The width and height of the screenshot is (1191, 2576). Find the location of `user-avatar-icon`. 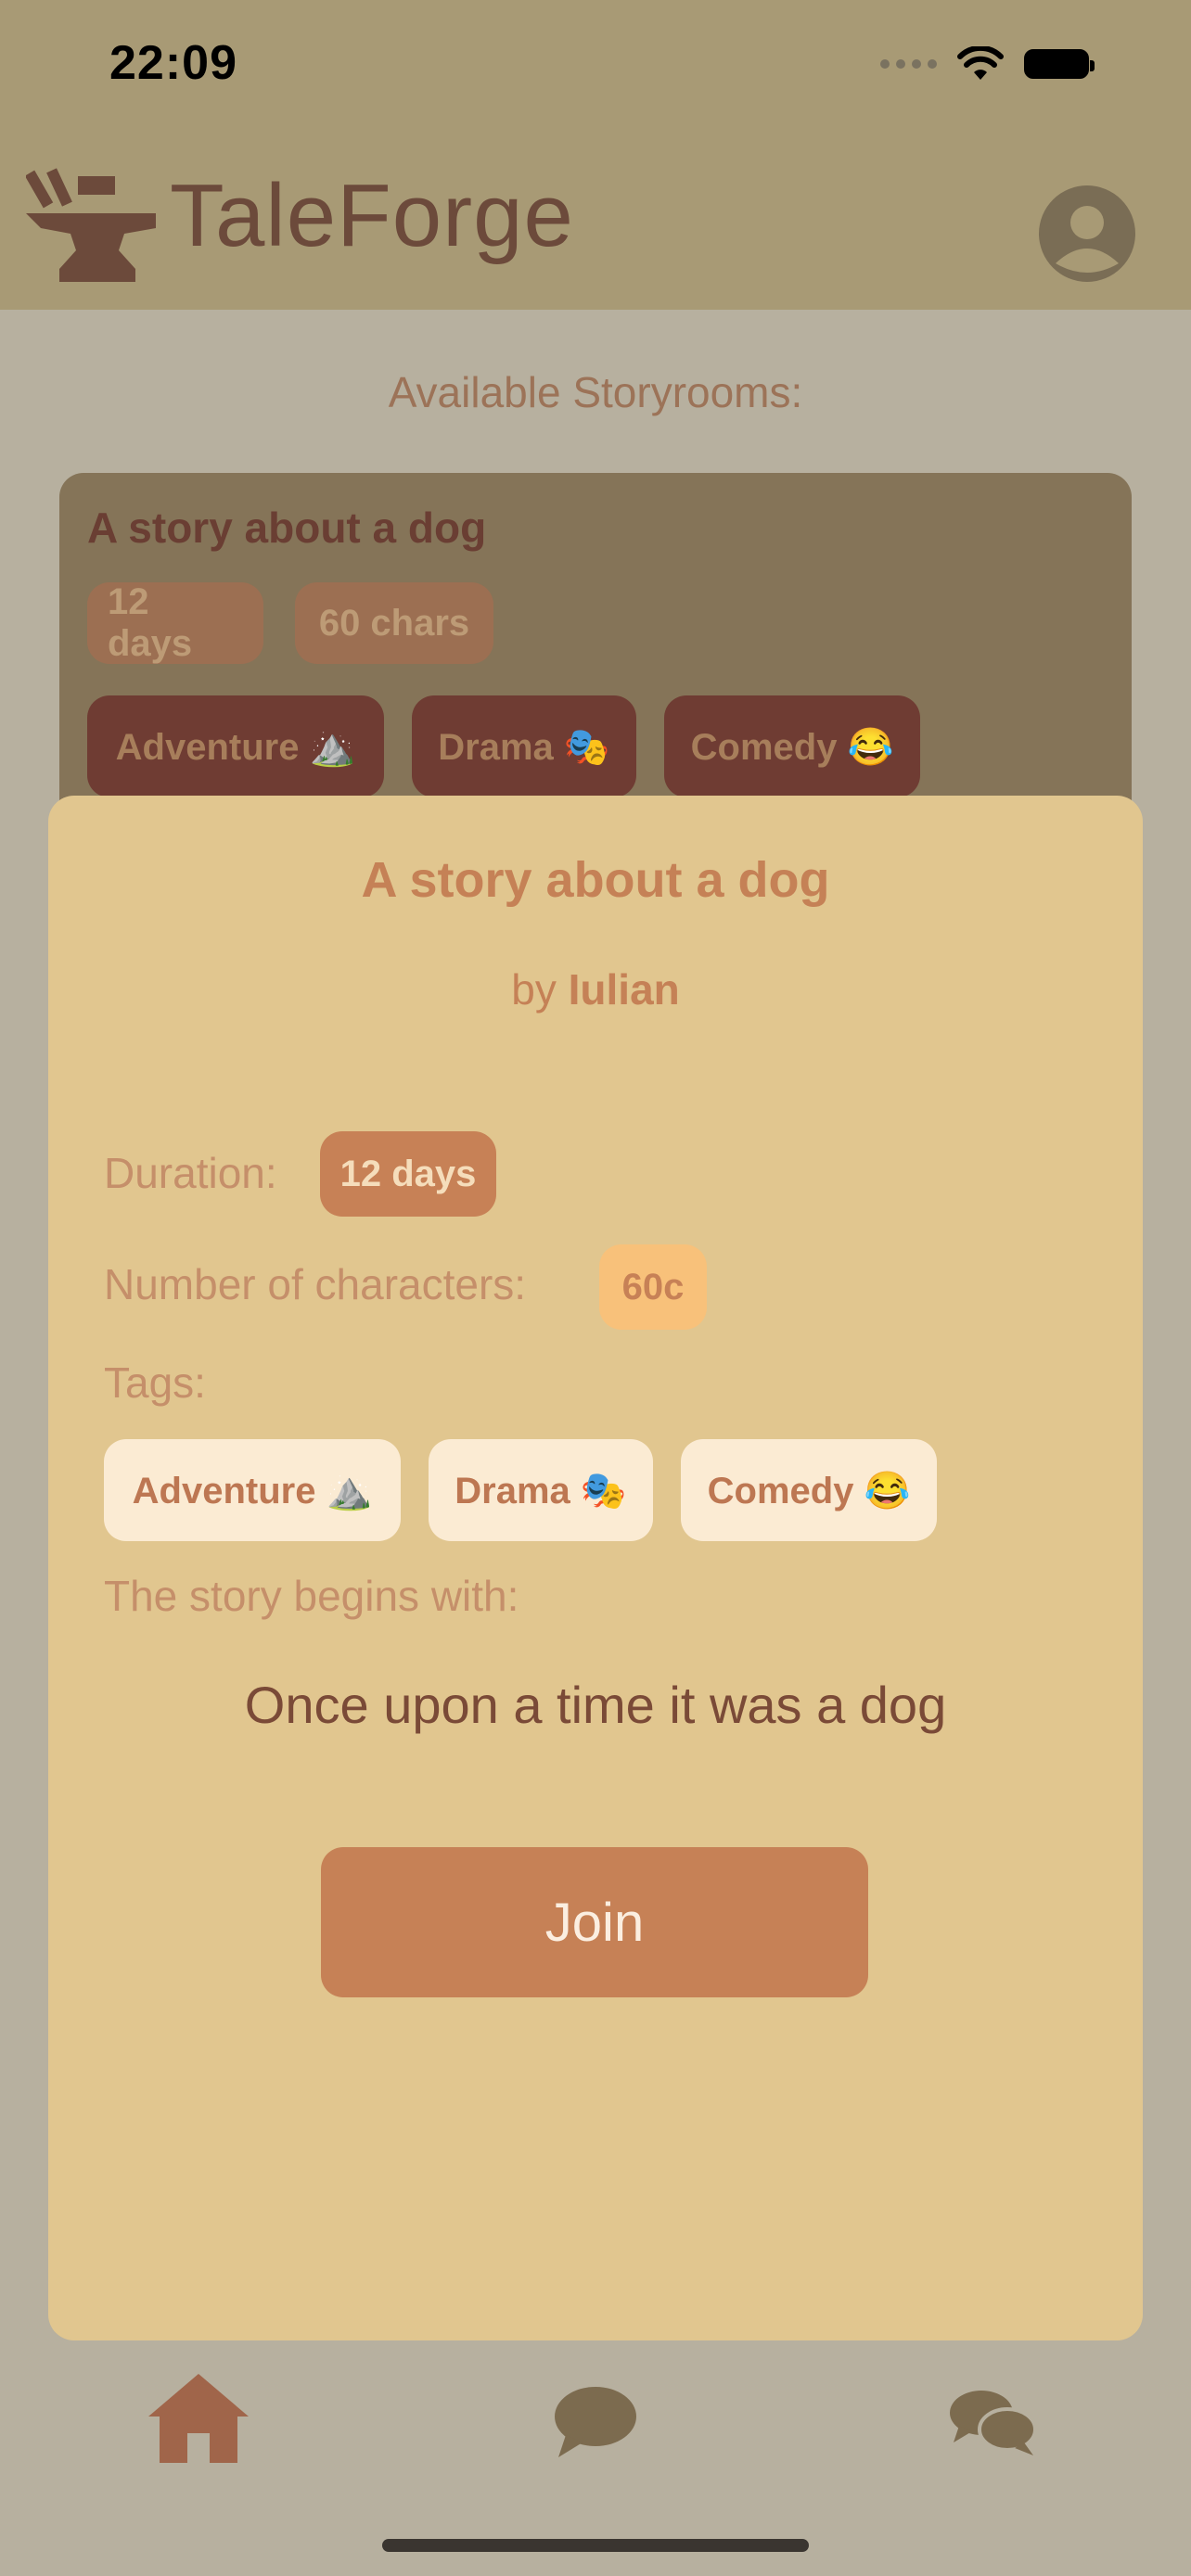

user-avatar-icon is located at coordinates (1087, 239).